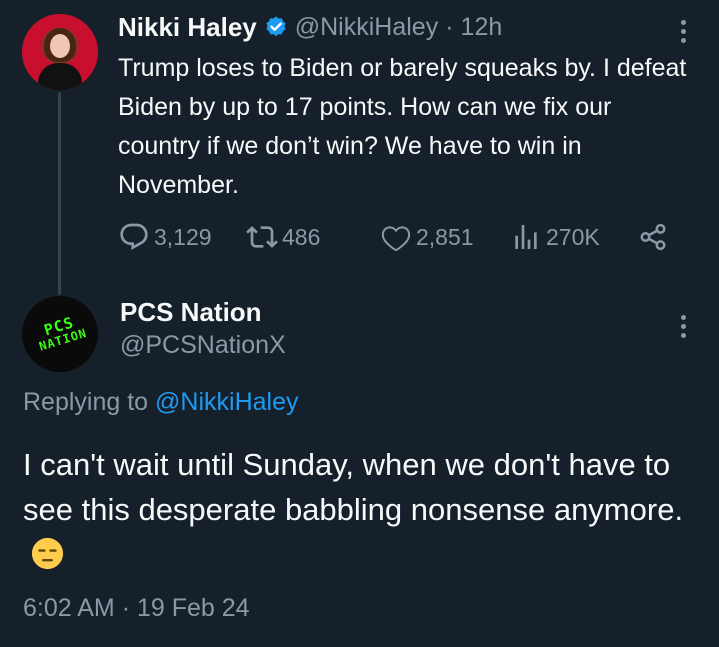  Describe the element at coordinates (301, 236) in the screenshot. I see `repost-count: 486` at that location.